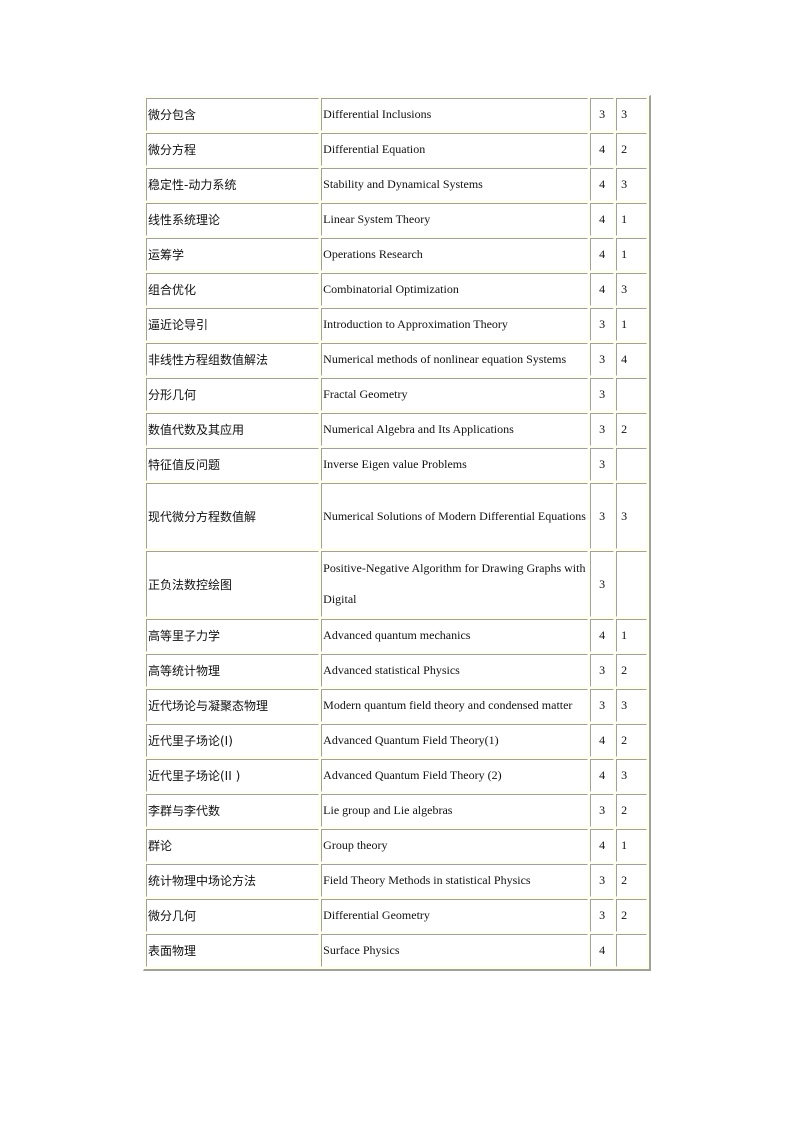  I want to click on course-name-chinese-cell: 近代里子场论(I), so click(233, 740).